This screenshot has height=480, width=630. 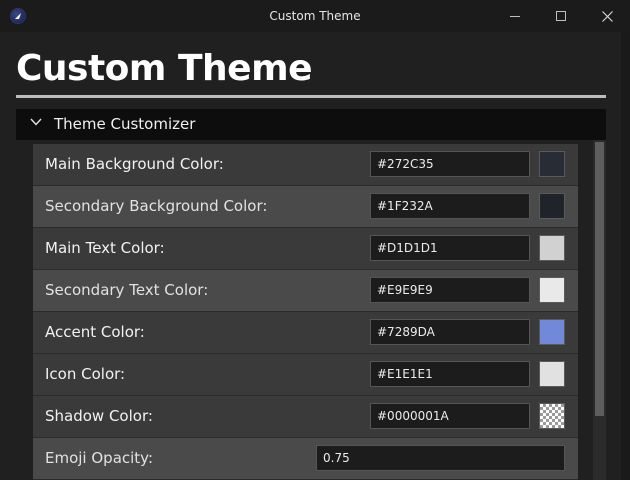 I want to click on title-divider, so click(x=311, y=96).